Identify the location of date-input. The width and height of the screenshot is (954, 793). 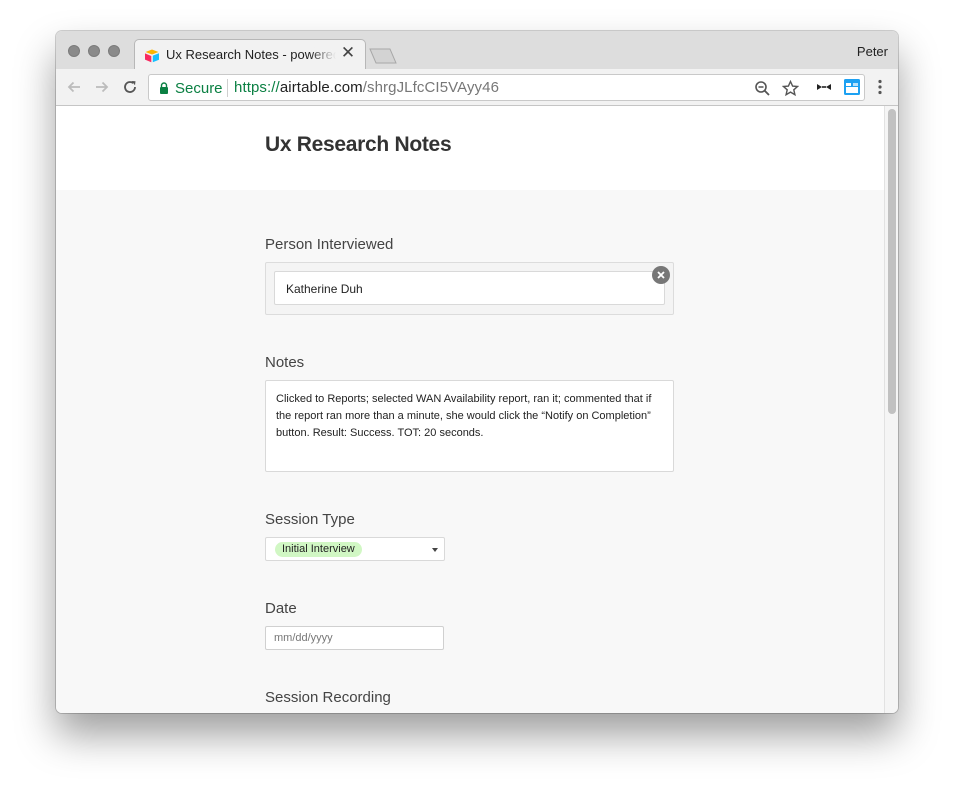
(354, 638).